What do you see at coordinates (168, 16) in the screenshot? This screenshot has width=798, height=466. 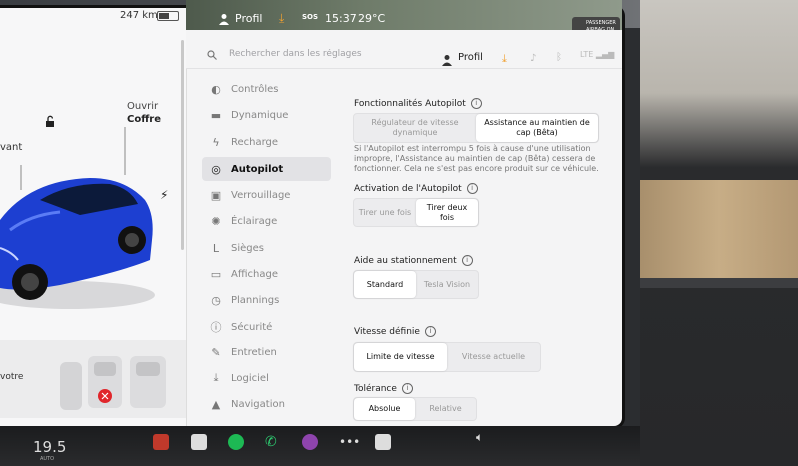 I see `battery-icon` at bounding box center [168, 16].